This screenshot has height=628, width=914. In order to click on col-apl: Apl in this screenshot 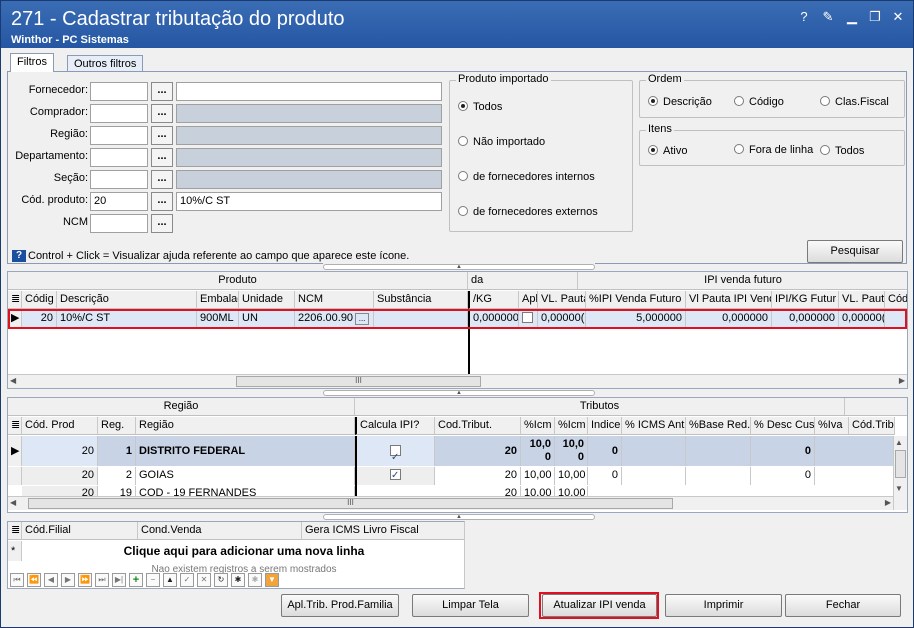, I will do `click(528, 300)`.